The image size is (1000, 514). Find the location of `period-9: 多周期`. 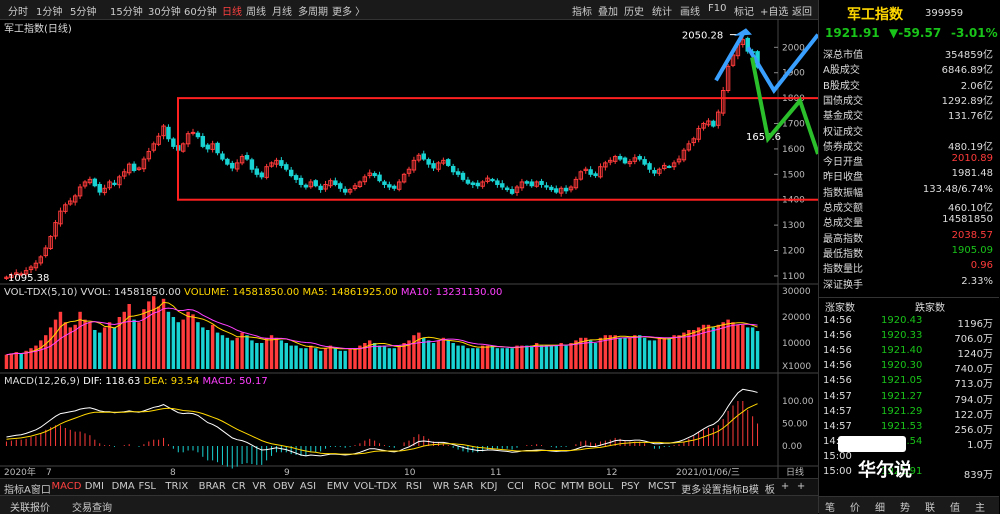

period-9: 多周期 is located at coordinates (313, 10).